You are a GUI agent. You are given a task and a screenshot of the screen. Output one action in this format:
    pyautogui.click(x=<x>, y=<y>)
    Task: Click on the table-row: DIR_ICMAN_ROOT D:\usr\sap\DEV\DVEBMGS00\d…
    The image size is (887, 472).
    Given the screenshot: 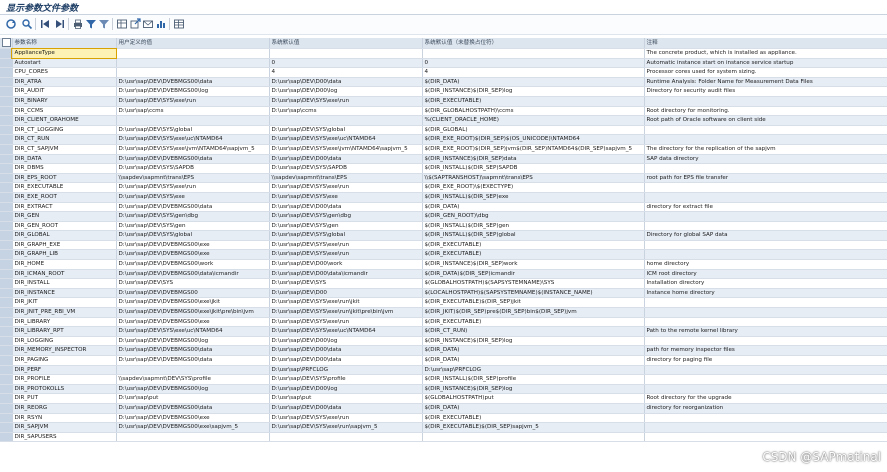 What is the action you would take?
    pyautogui.click(x=443, y=274)
    